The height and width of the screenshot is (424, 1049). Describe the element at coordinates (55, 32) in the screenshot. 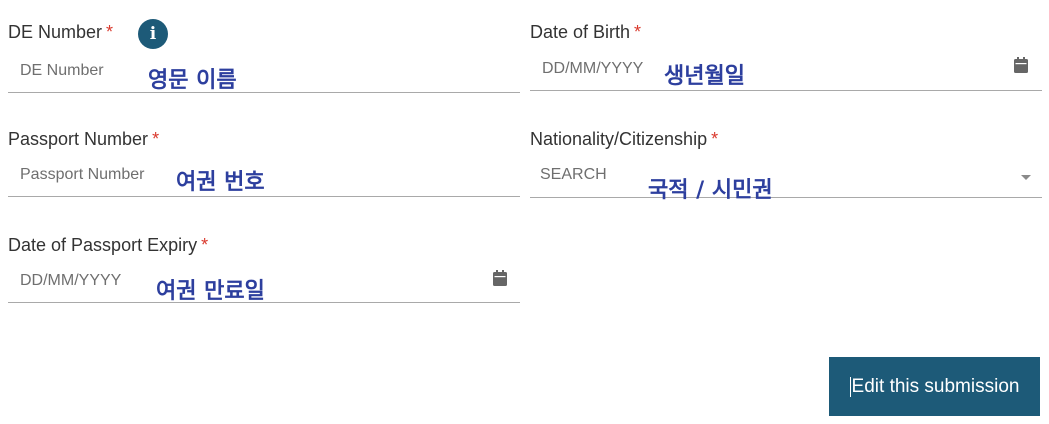

I see `de-number-label-text: DE Number` at that location.